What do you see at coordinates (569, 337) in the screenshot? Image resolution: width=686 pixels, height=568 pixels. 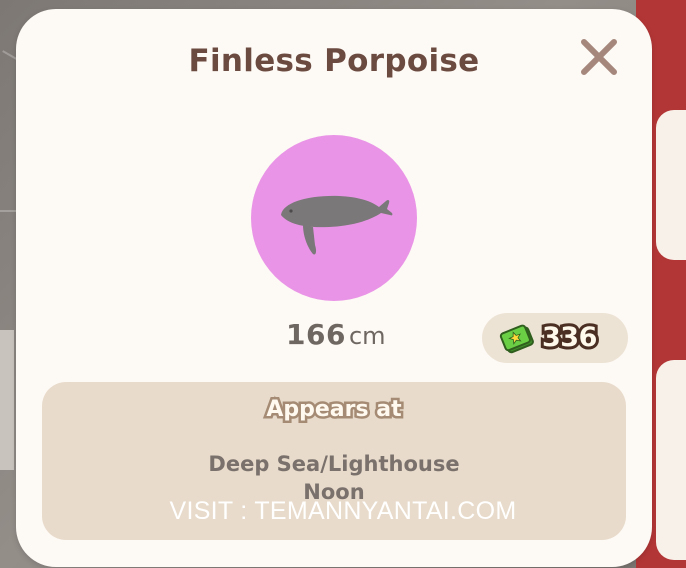 I see `price-value: 336` at bounding box center [569, 337].